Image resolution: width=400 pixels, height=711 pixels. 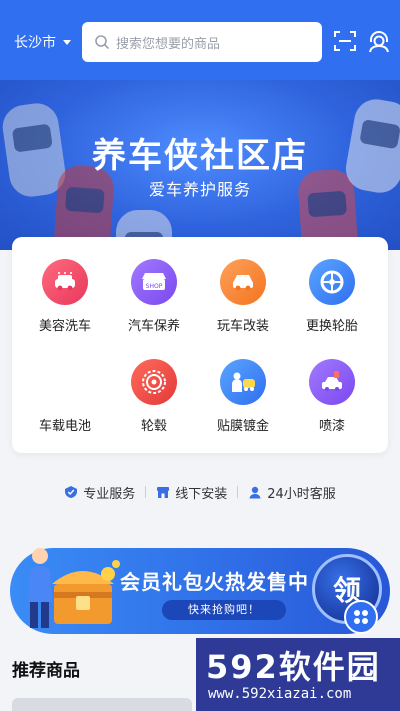 What do you see at coordinates (293, 667) in the screenshot?
I see `watermark-brand: 592软件园` at bounding box center [293, 667].